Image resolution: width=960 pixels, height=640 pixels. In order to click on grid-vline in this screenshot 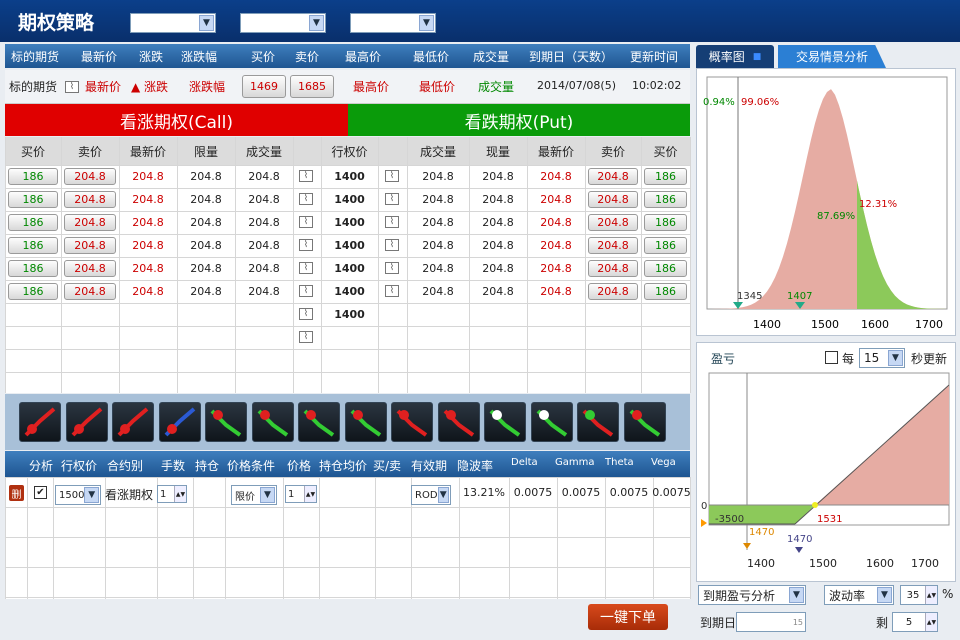, I will do `click(585, 265)`.